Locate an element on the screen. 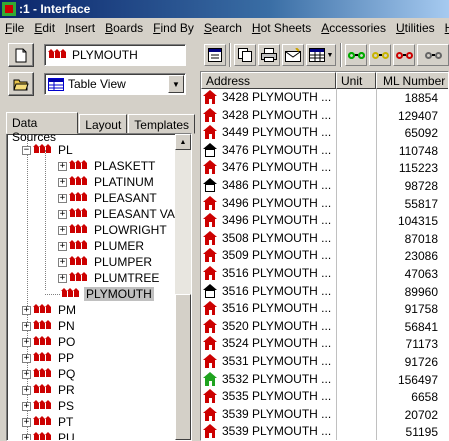 The height and width of the screenshot is (441, 449). table-row: 3539 PLYMOUTH ... 20702 is located at coordinates (324, 414).